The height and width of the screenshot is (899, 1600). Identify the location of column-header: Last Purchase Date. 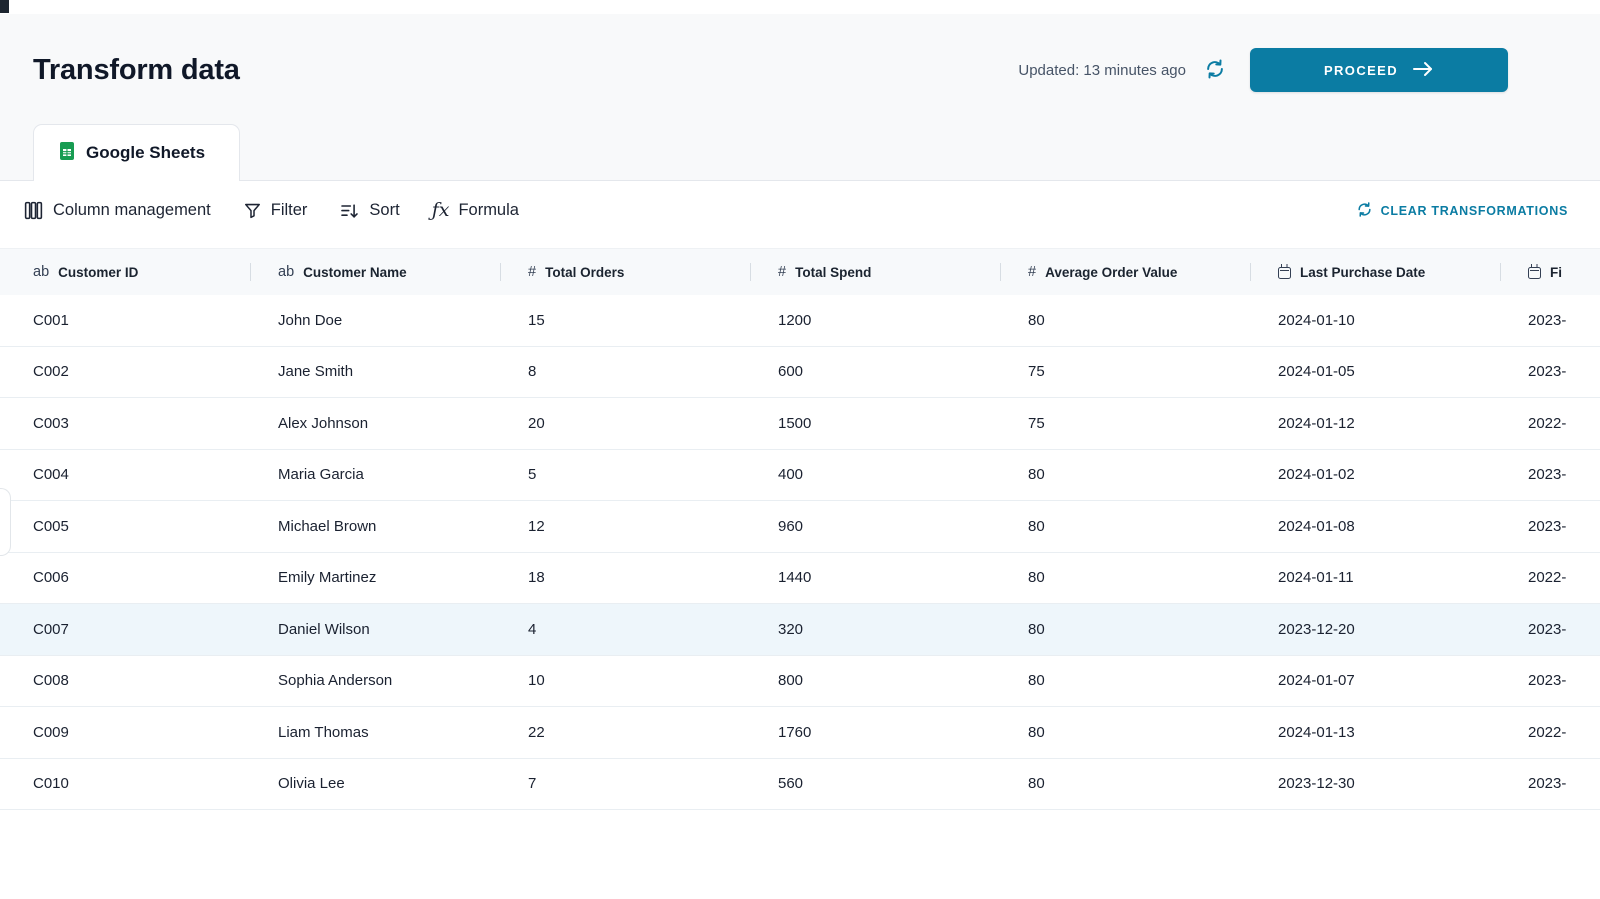
(1375, 272).